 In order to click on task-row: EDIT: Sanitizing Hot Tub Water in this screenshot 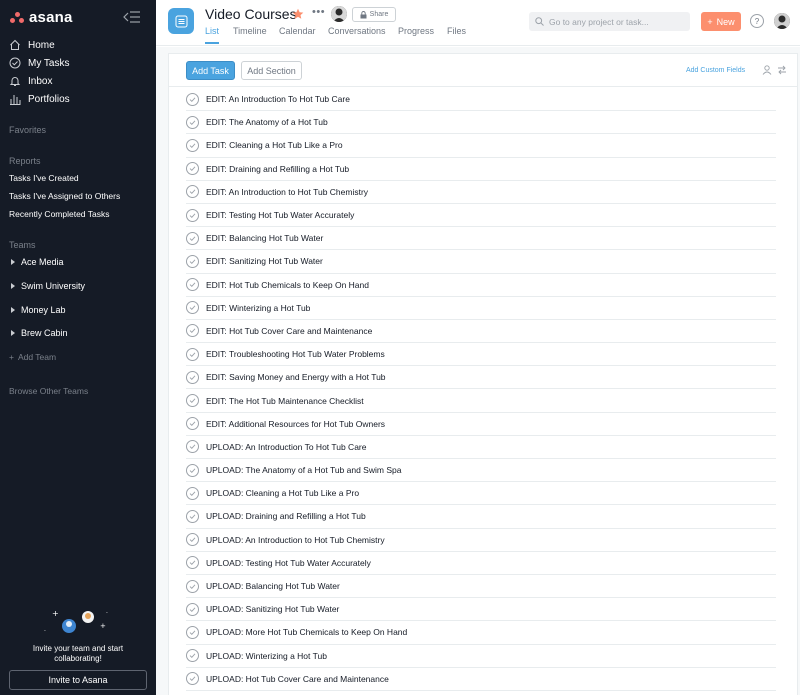, I will do `click(481, 262)`.